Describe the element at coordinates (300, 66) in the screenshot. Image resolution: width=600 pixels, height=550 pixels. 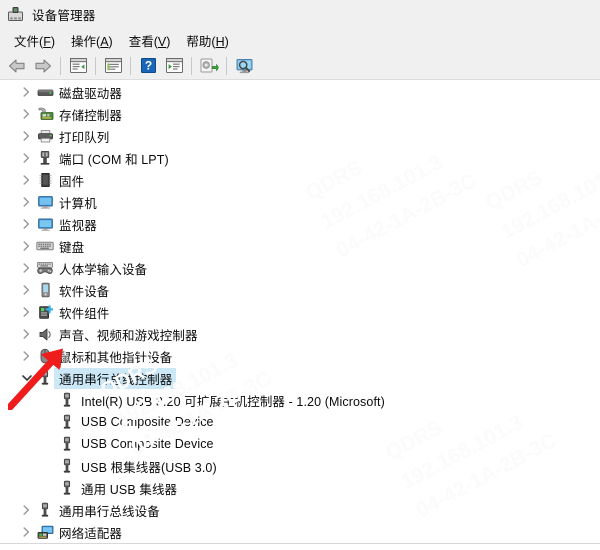
I see `toolbar: ?` at that location.